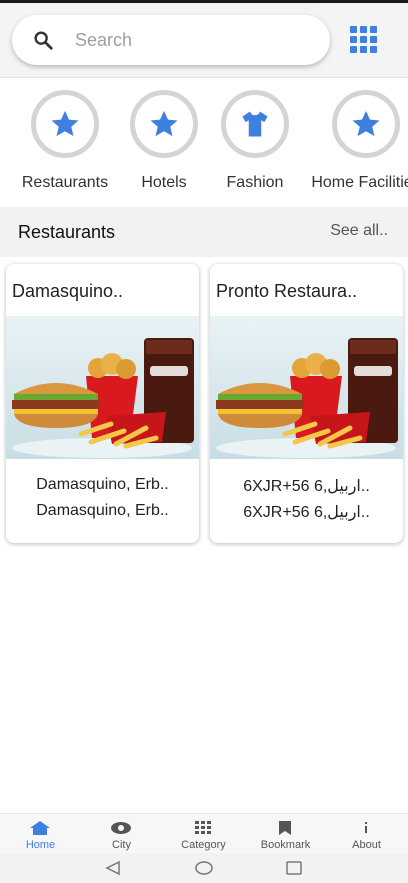  Describe the element at coordinates (204, 232) in the screenshot. I see `section-header: Restaurants See all..` at that location.